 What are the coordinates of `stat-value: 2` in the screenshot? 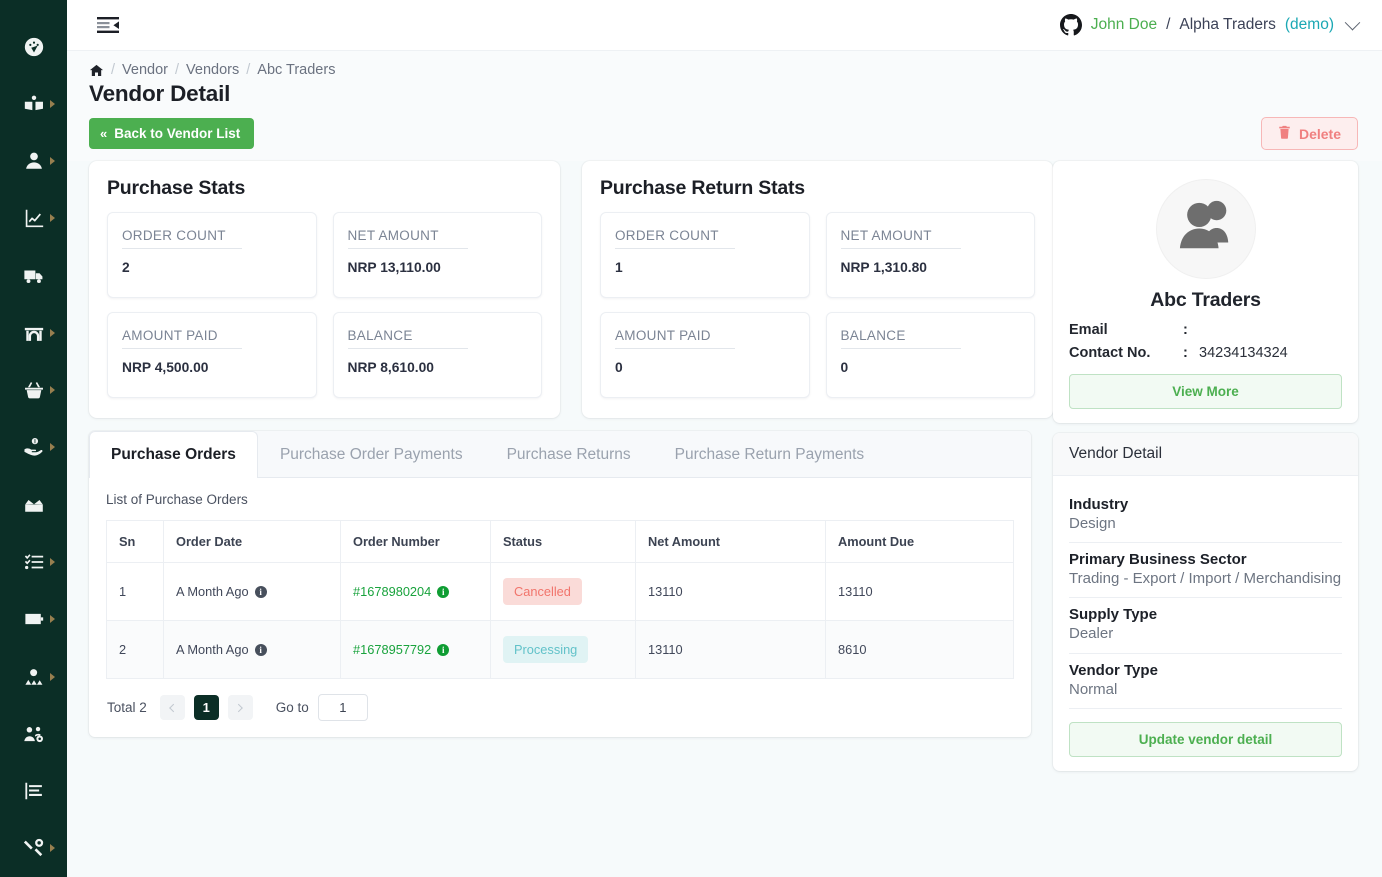 It's located at (126, 267).